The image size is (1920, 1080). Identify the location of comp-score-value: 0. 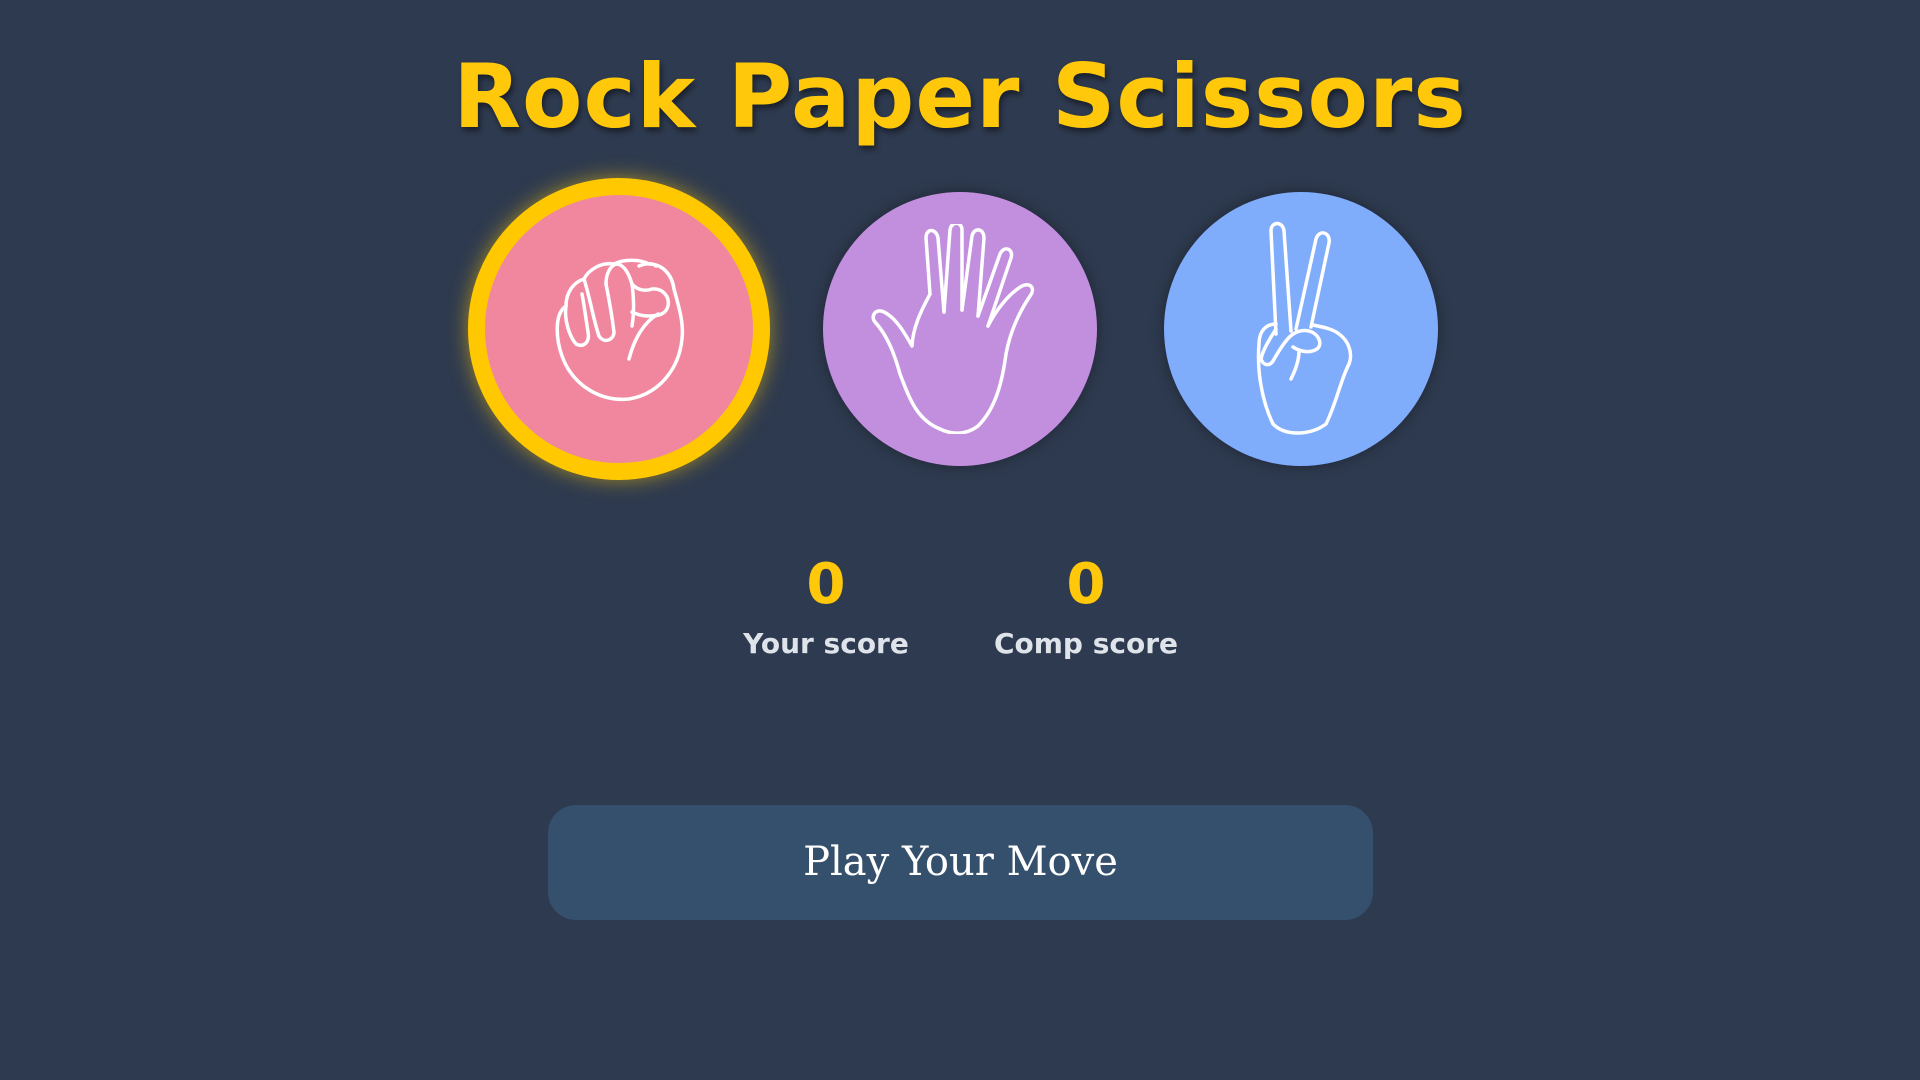
(1086, 584).